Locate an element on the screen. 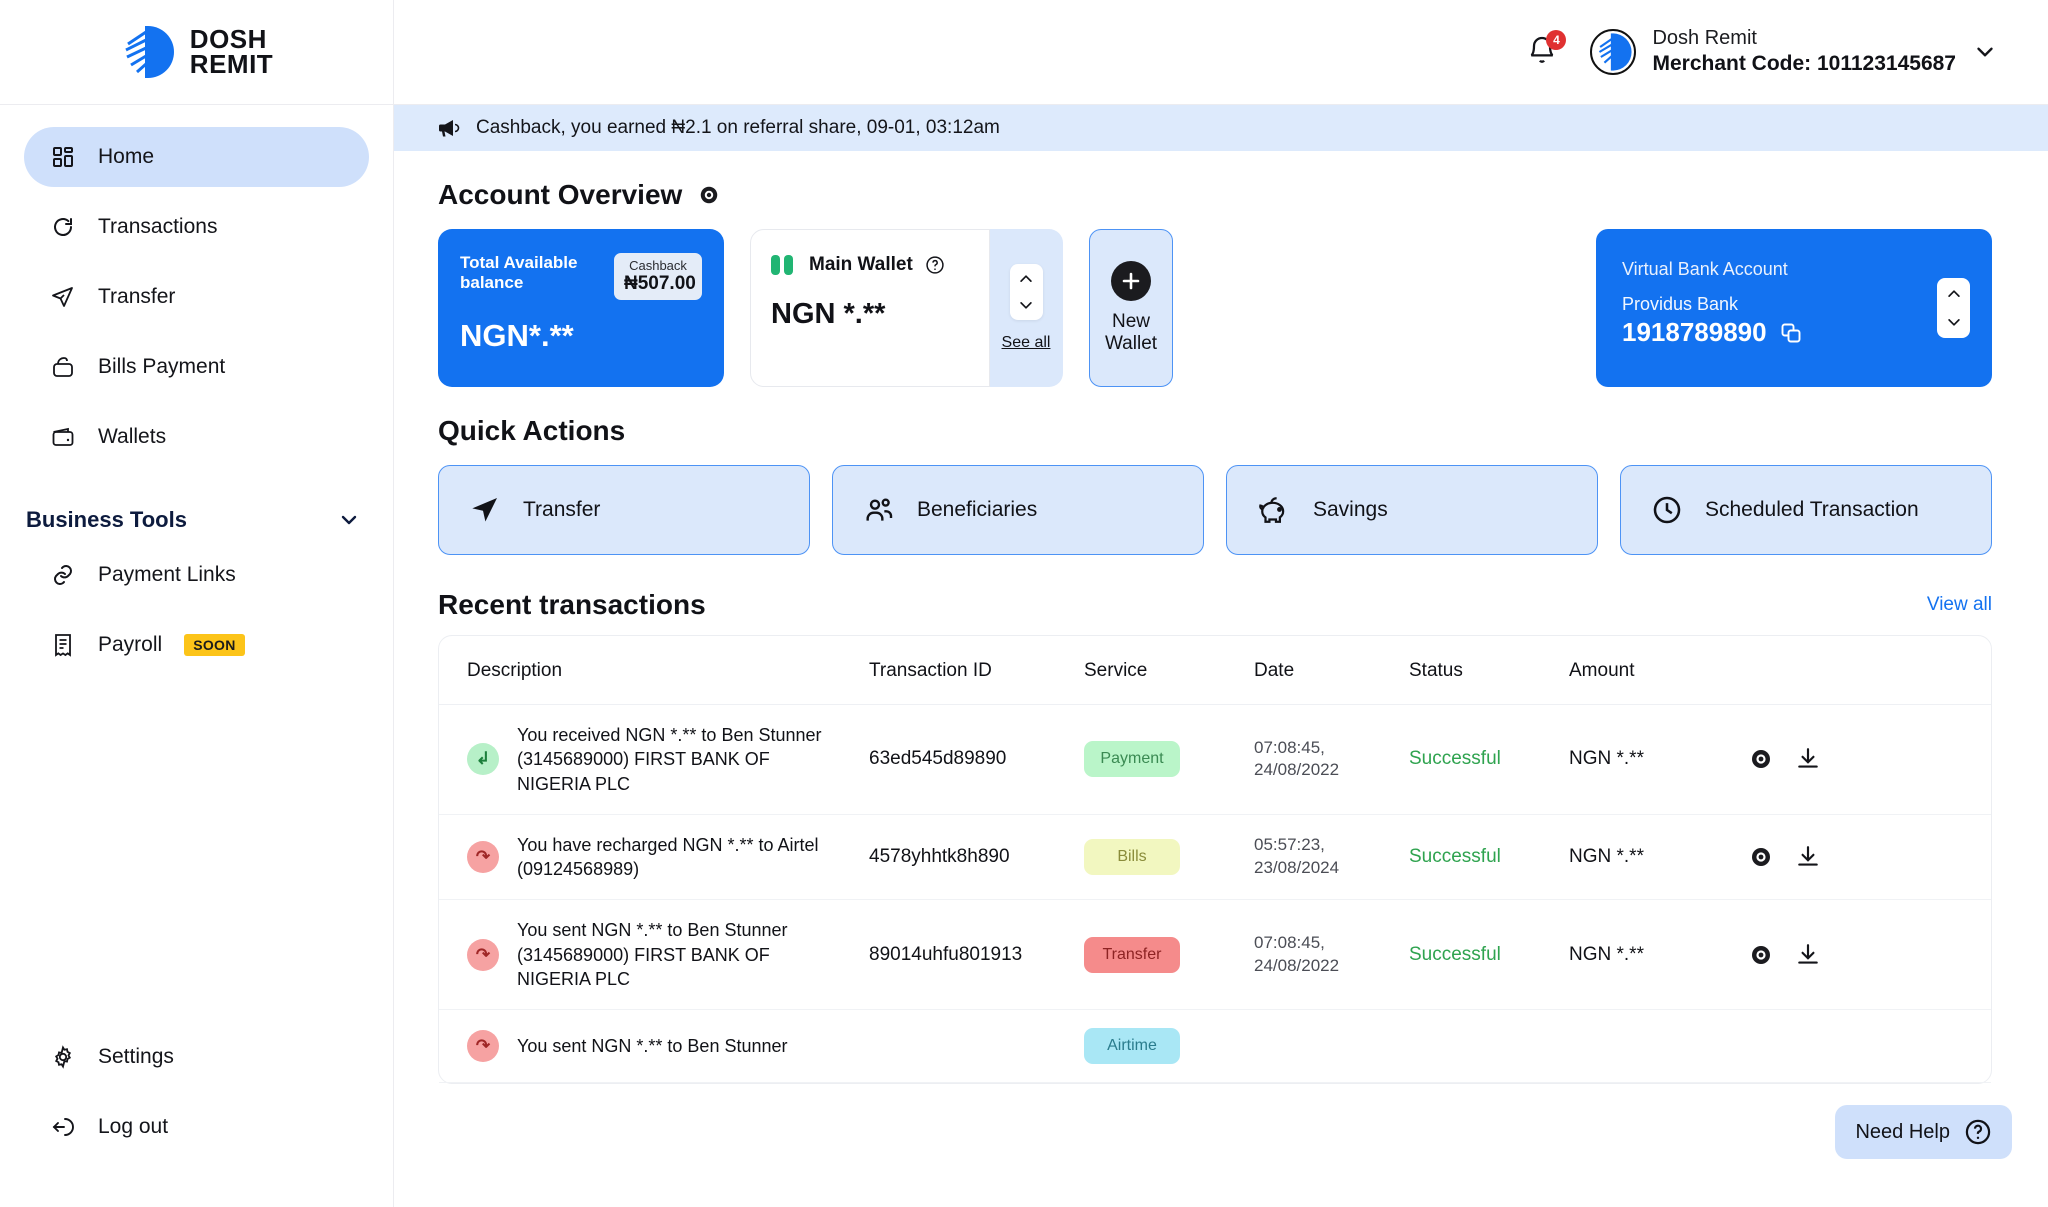 This screenshot has width=2048, height=1207. sidebar-item-wallets: Wallets is located at coordinates (196, 437).